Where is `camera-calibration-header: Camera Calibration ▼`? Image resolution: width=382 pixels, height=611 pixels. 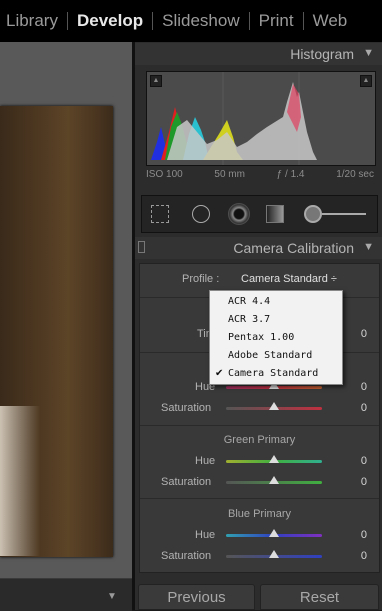
camera-calibration-header: Camera Calibration ▼ is located at coordinates (258, 248).